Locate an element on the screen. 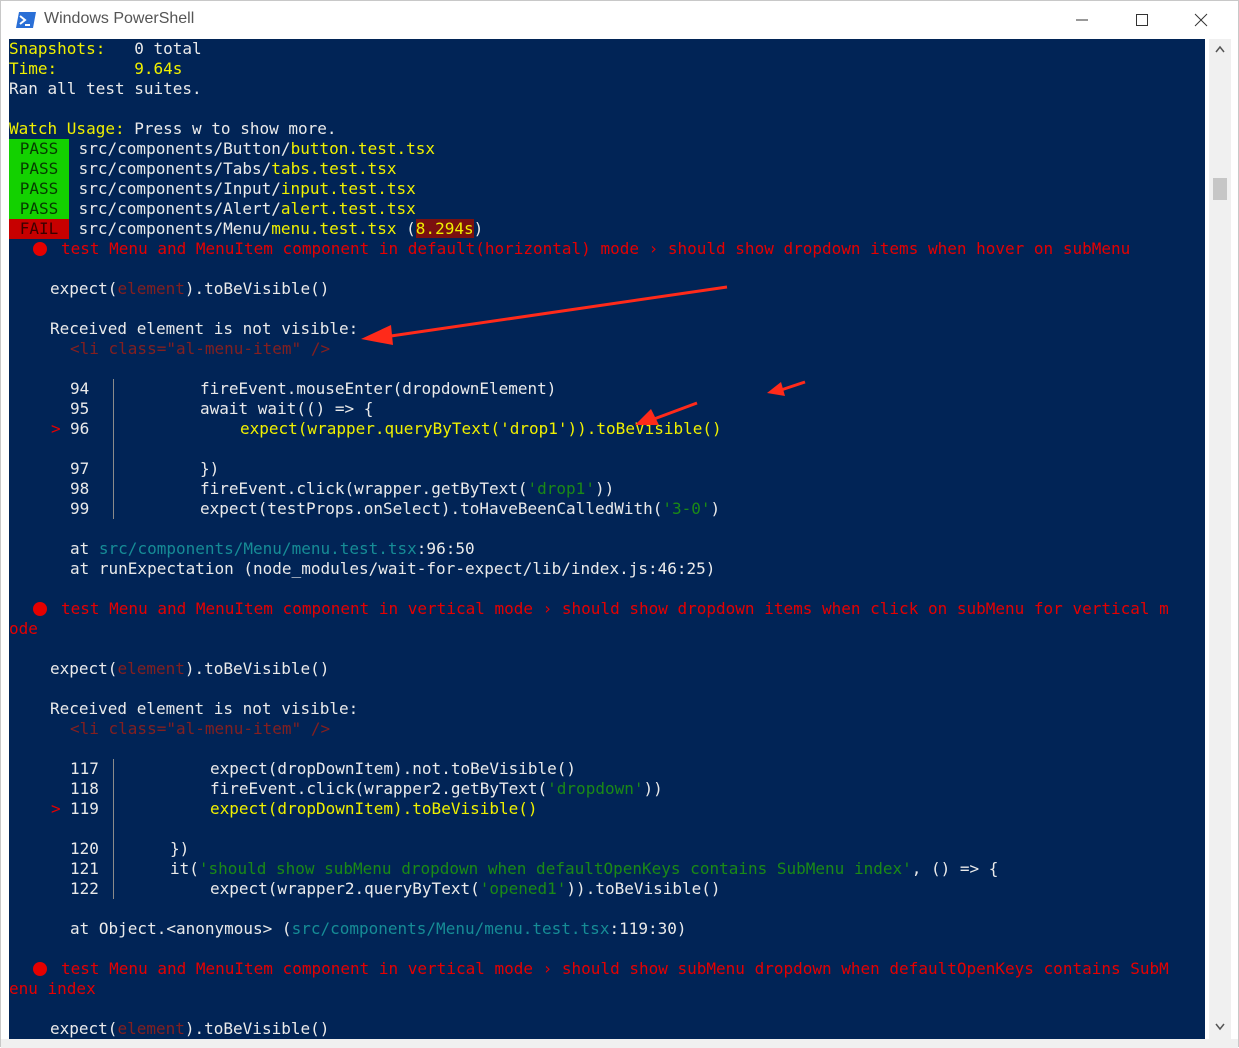  minimize-icon is located at coordinates (1082, 20).